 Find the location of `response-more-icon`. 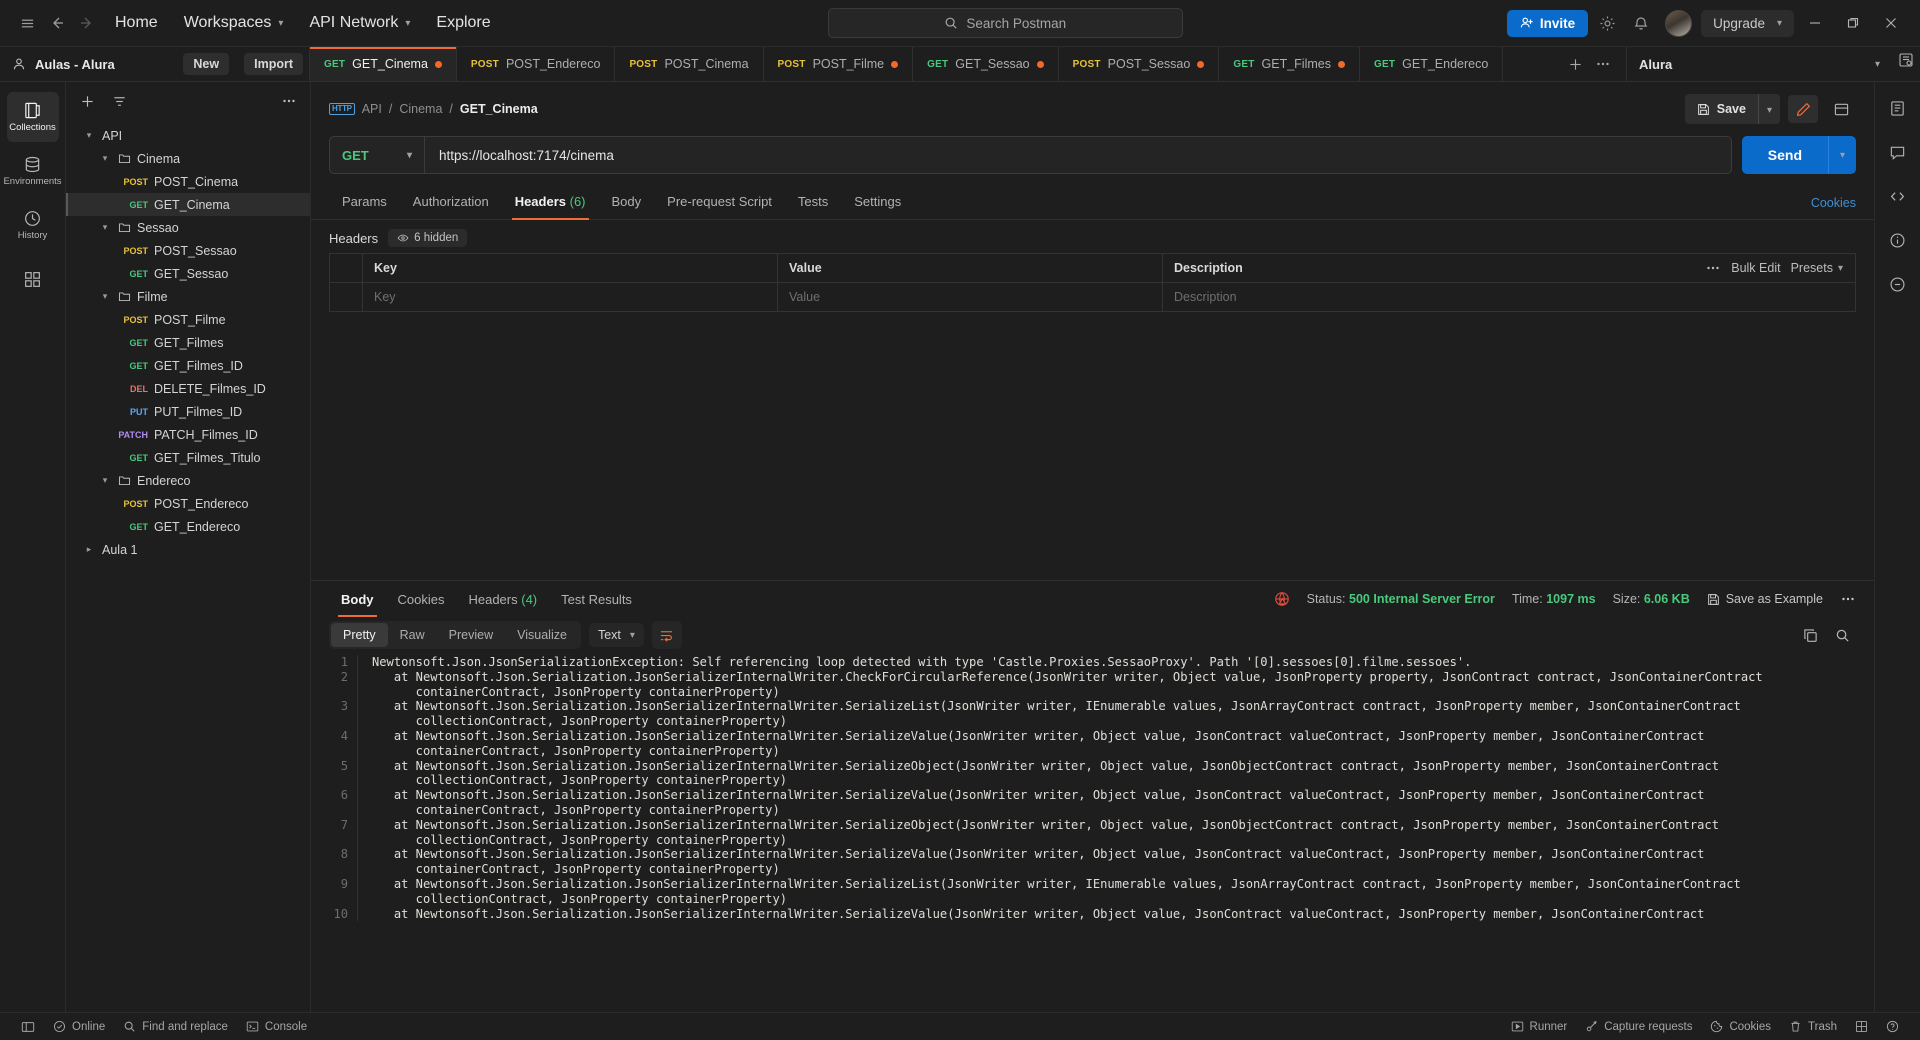

response-more-icon is located at coordinates (1848, 599).